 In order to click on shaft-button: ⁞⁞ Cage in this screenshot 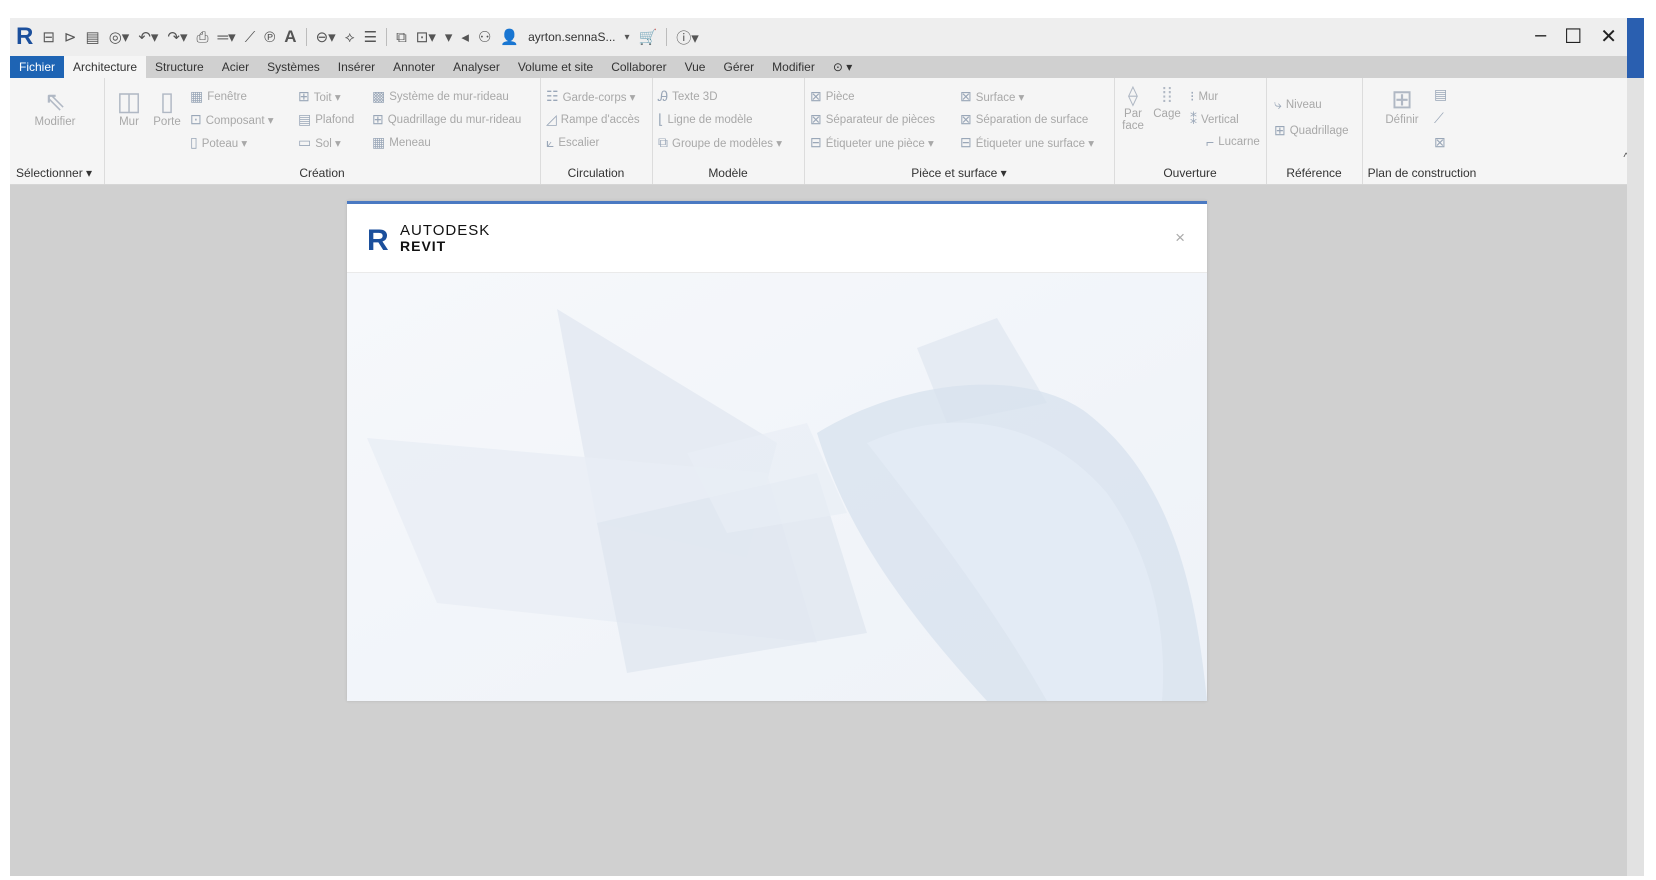, I will do `click(1167, 102)`.